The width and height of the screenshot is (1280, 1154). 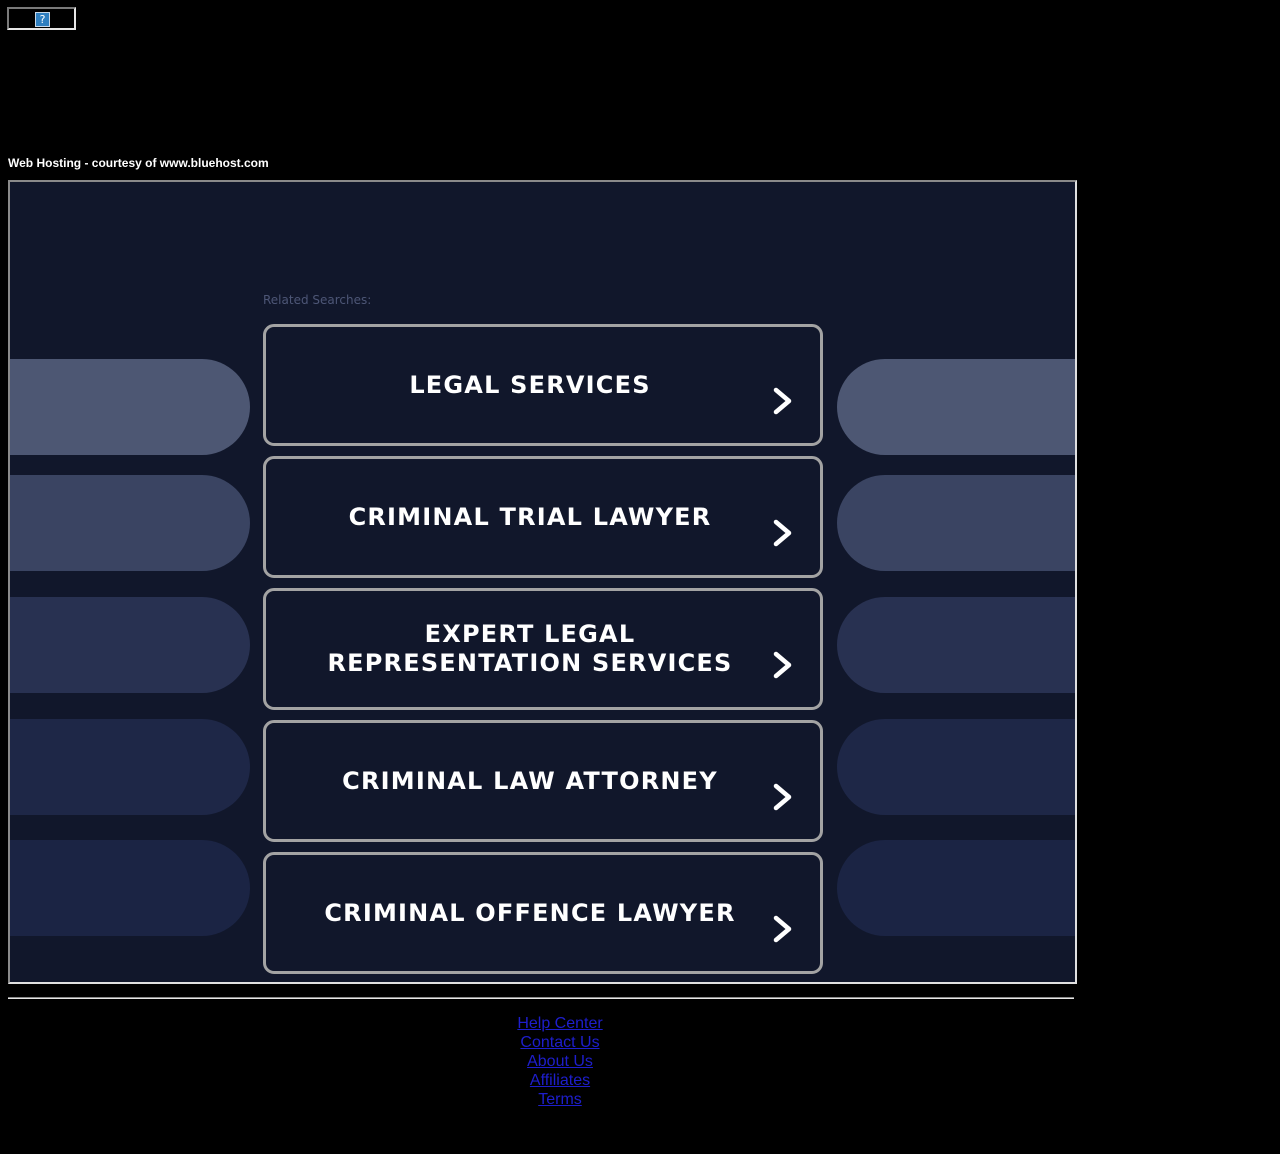 What do you see at coordinates (560, 1080) in the screenshot?
I see `footer-link-affiliates: Affiliates` at bounding box center [560, 1080].